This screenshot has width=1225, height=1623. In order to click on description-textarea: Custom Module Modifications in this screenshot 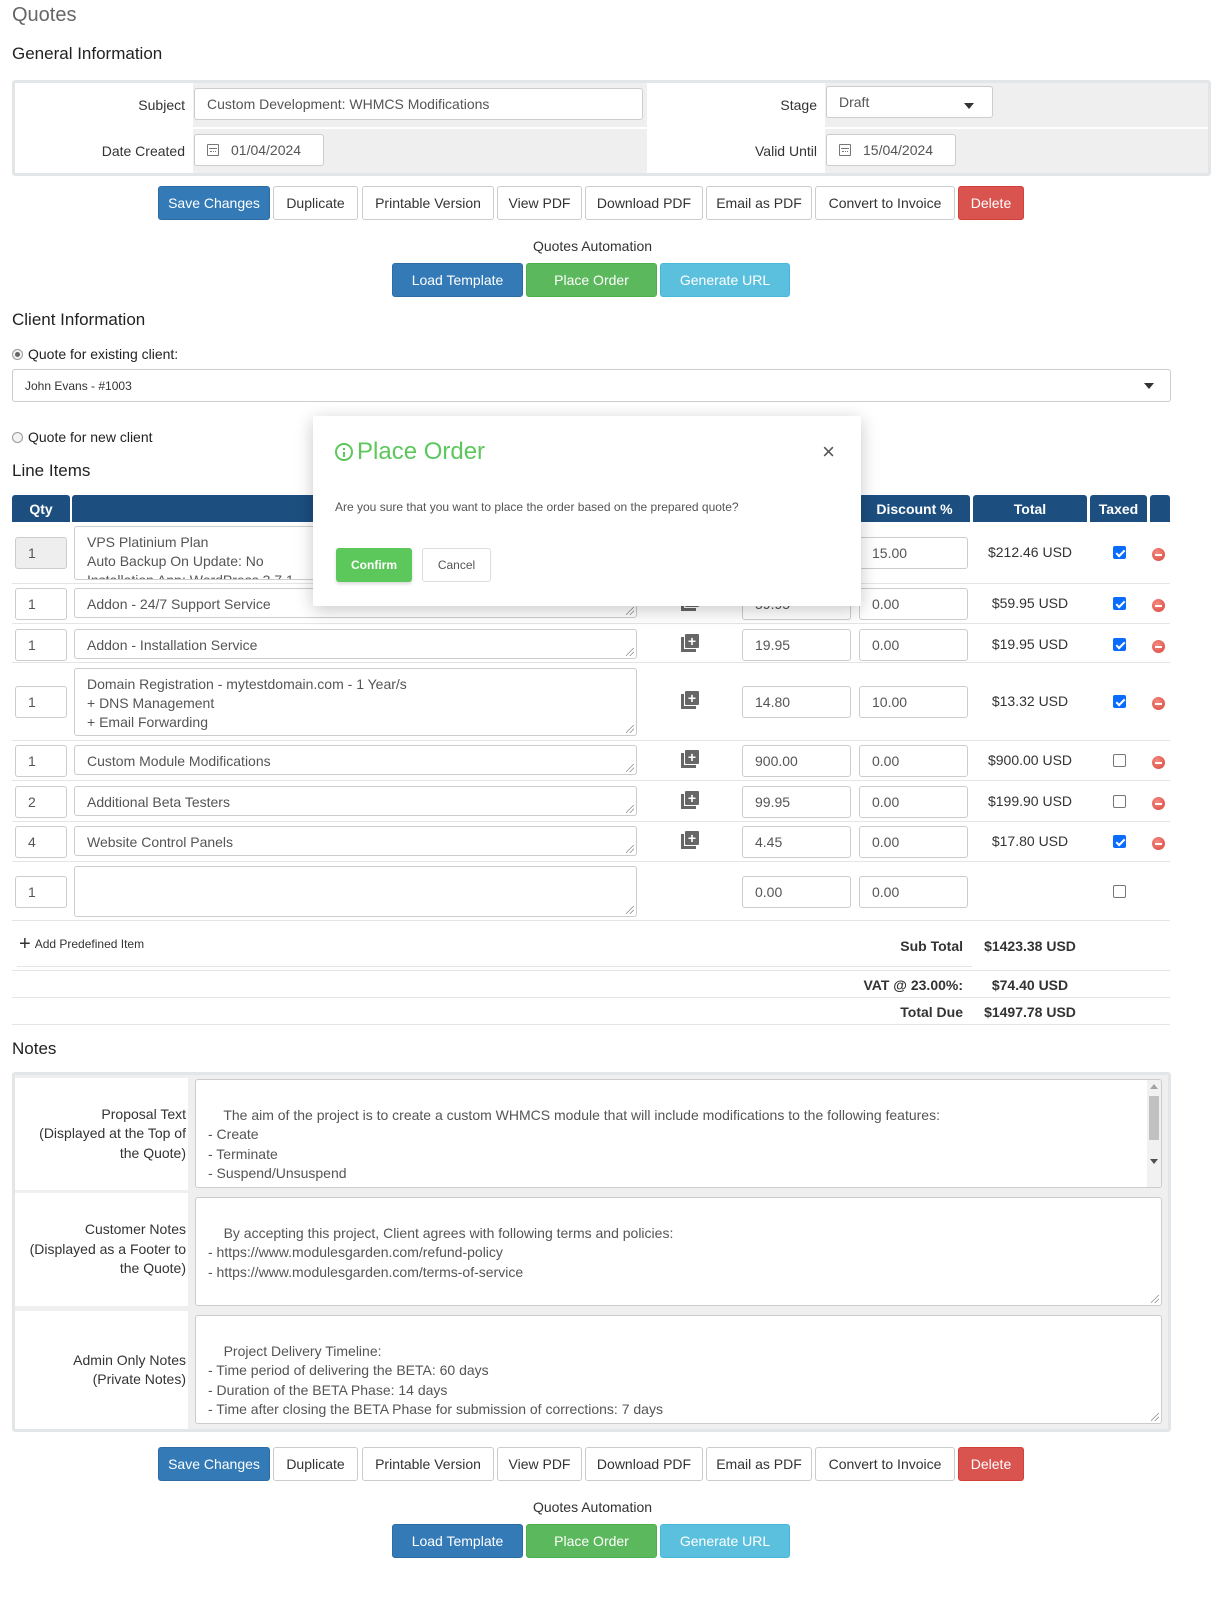, I will do `click(355, 760)`.